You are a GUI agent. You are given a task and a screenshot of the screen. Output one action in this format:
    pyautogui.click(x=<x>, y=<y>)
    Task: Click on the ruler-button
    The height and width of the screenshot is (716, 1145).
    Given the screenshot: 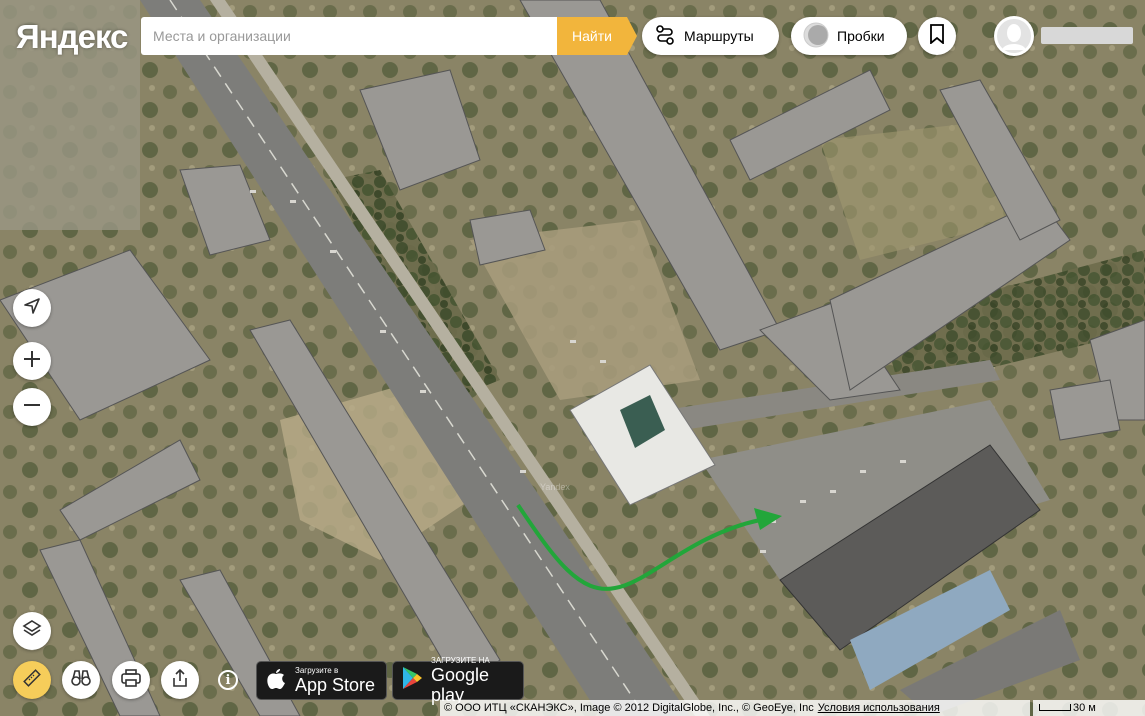 What is the action you would take?
    pyautogui.click(x=32, y=680)
    